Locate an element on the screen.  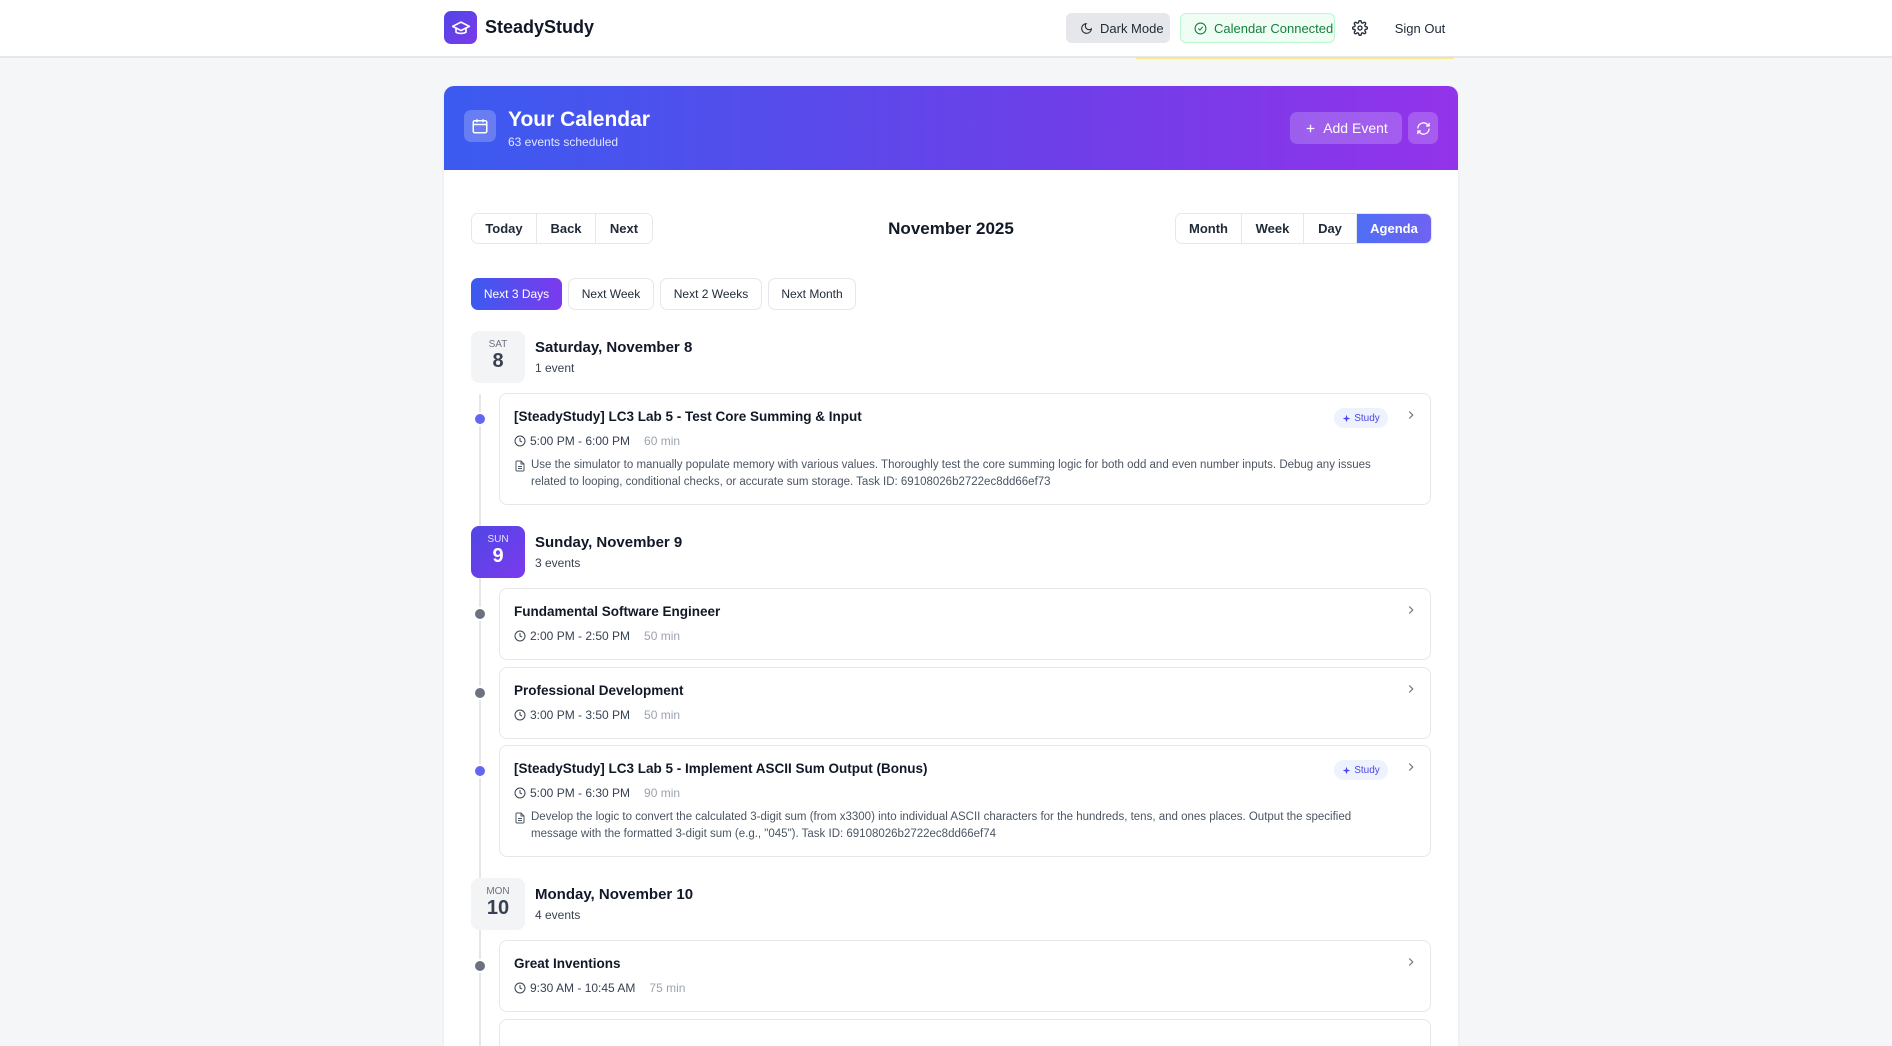
event-time: 5:00 PM - 6:00 PM is located at coordinates (580, 441).